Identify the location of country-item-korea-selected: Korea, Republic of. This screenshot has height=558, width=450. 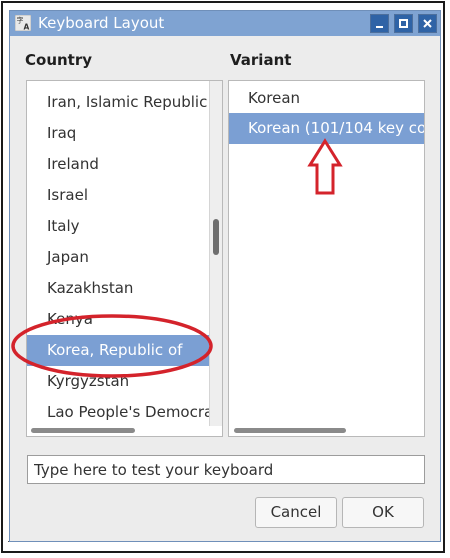
(118, 350).